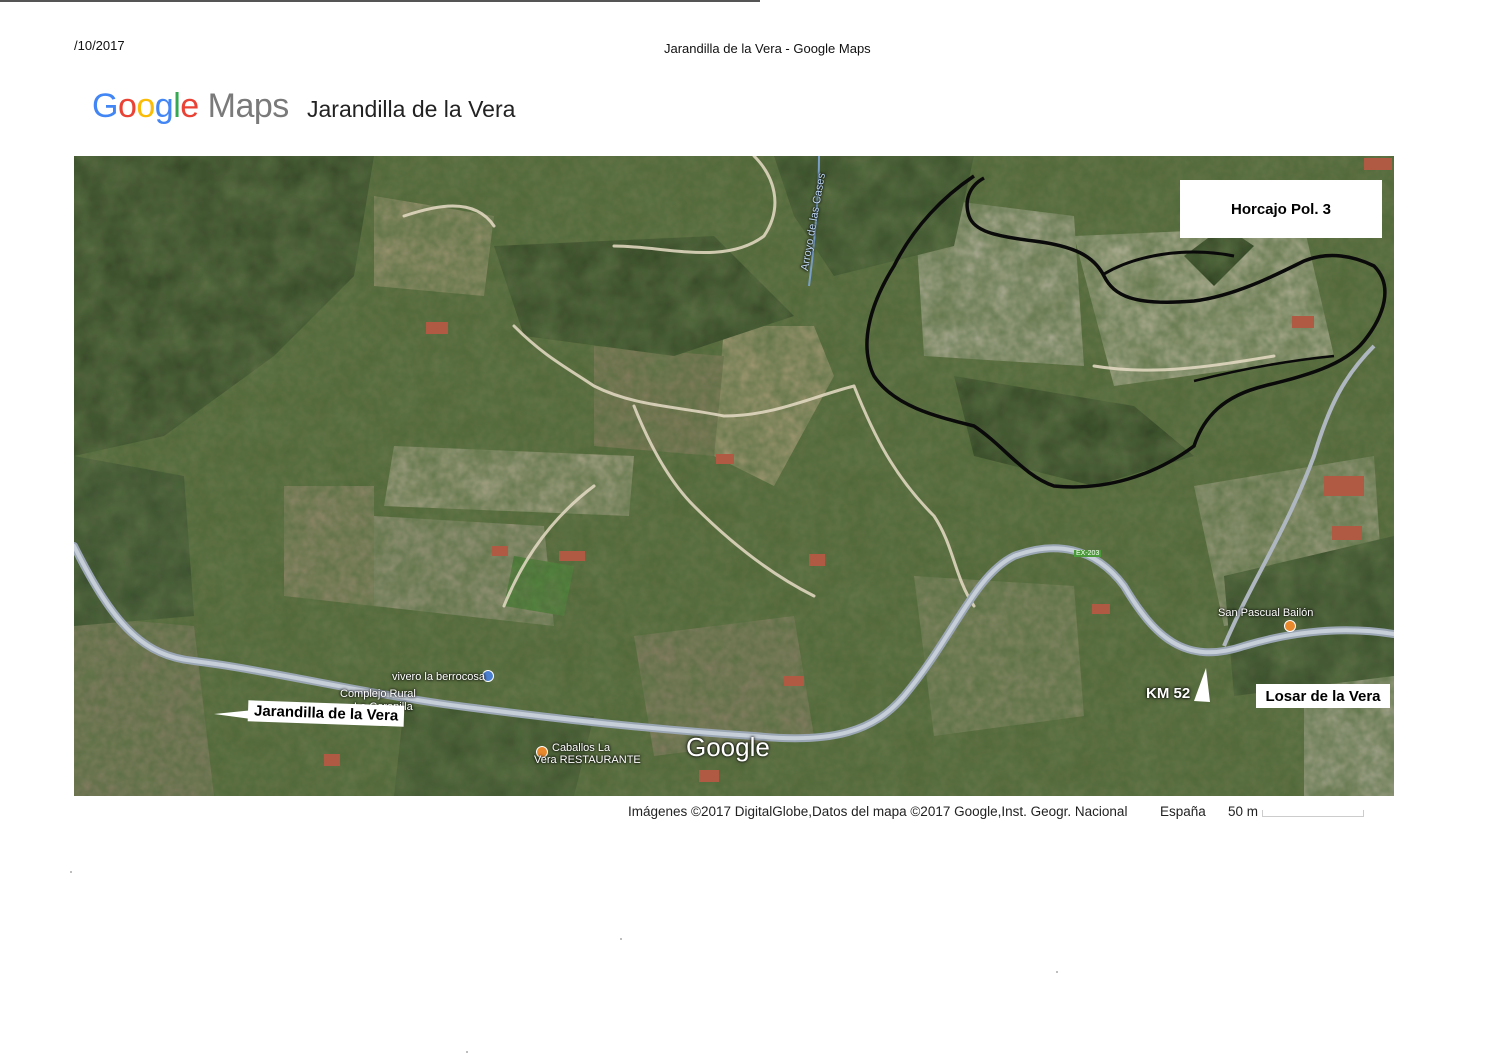 This screenshot has height=1062, width=1500. What do you see at coordinates (248, 106) in the screenshot?
I see `maps-logo-text: Maps` at bounding box center [248, 106].